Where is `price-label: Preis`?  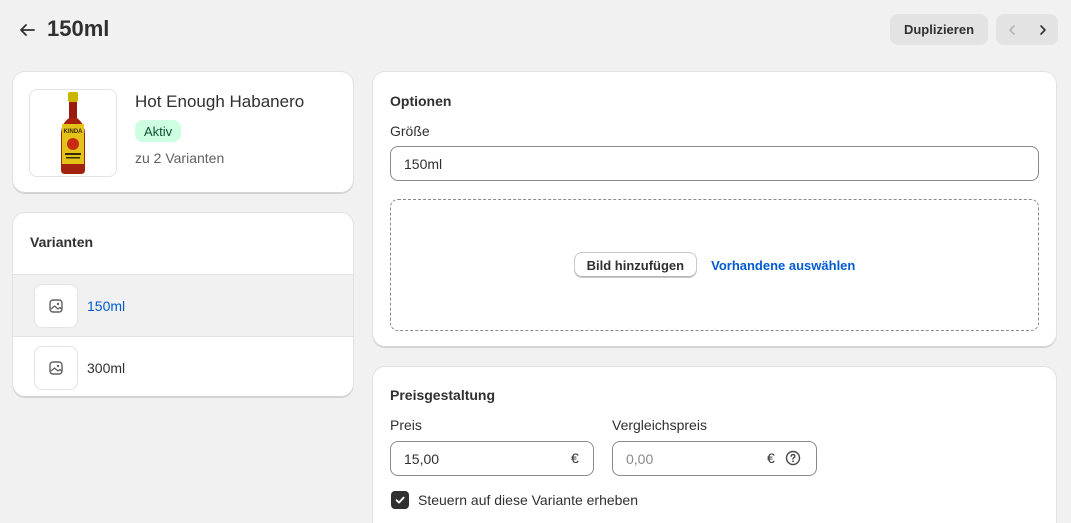
price-label: Preis is located at coordinates (406, 425).